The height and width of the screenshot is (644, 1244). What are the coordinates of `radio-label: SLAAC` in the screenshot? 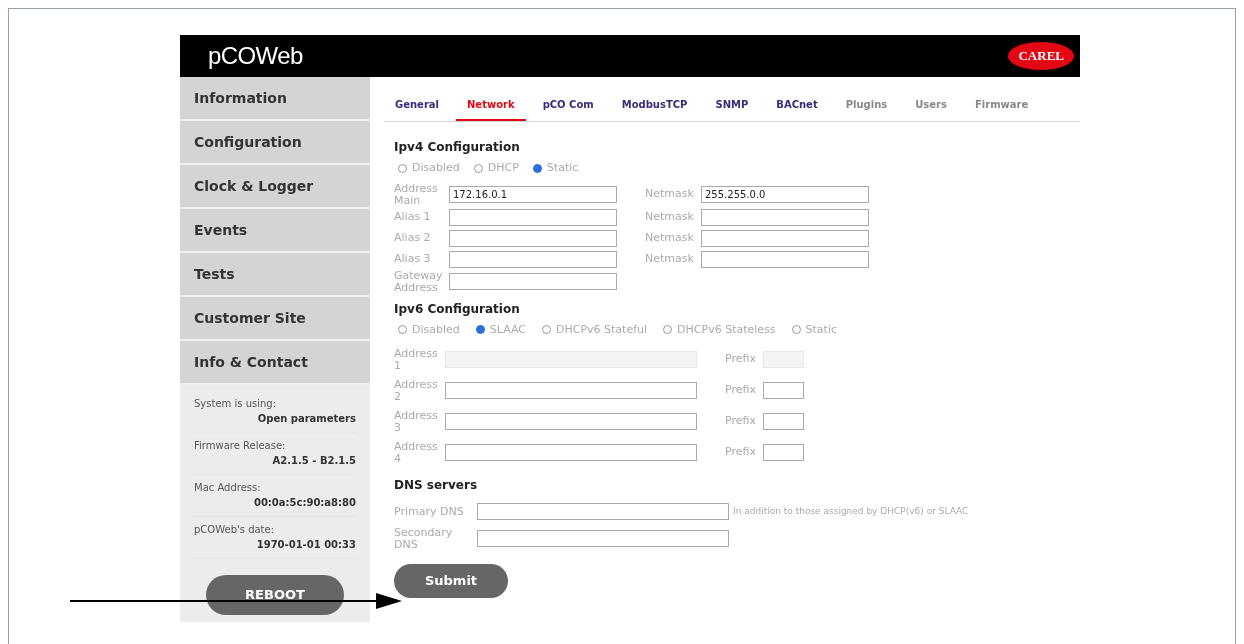 It's located at (507, 329).